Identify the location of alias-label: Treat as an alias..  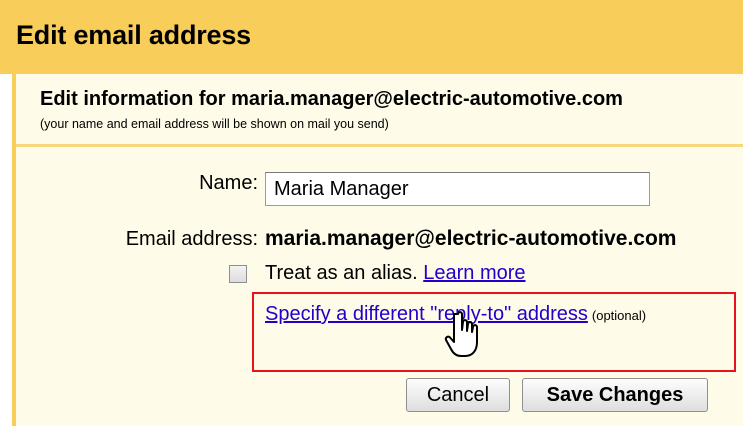
(341, 273).